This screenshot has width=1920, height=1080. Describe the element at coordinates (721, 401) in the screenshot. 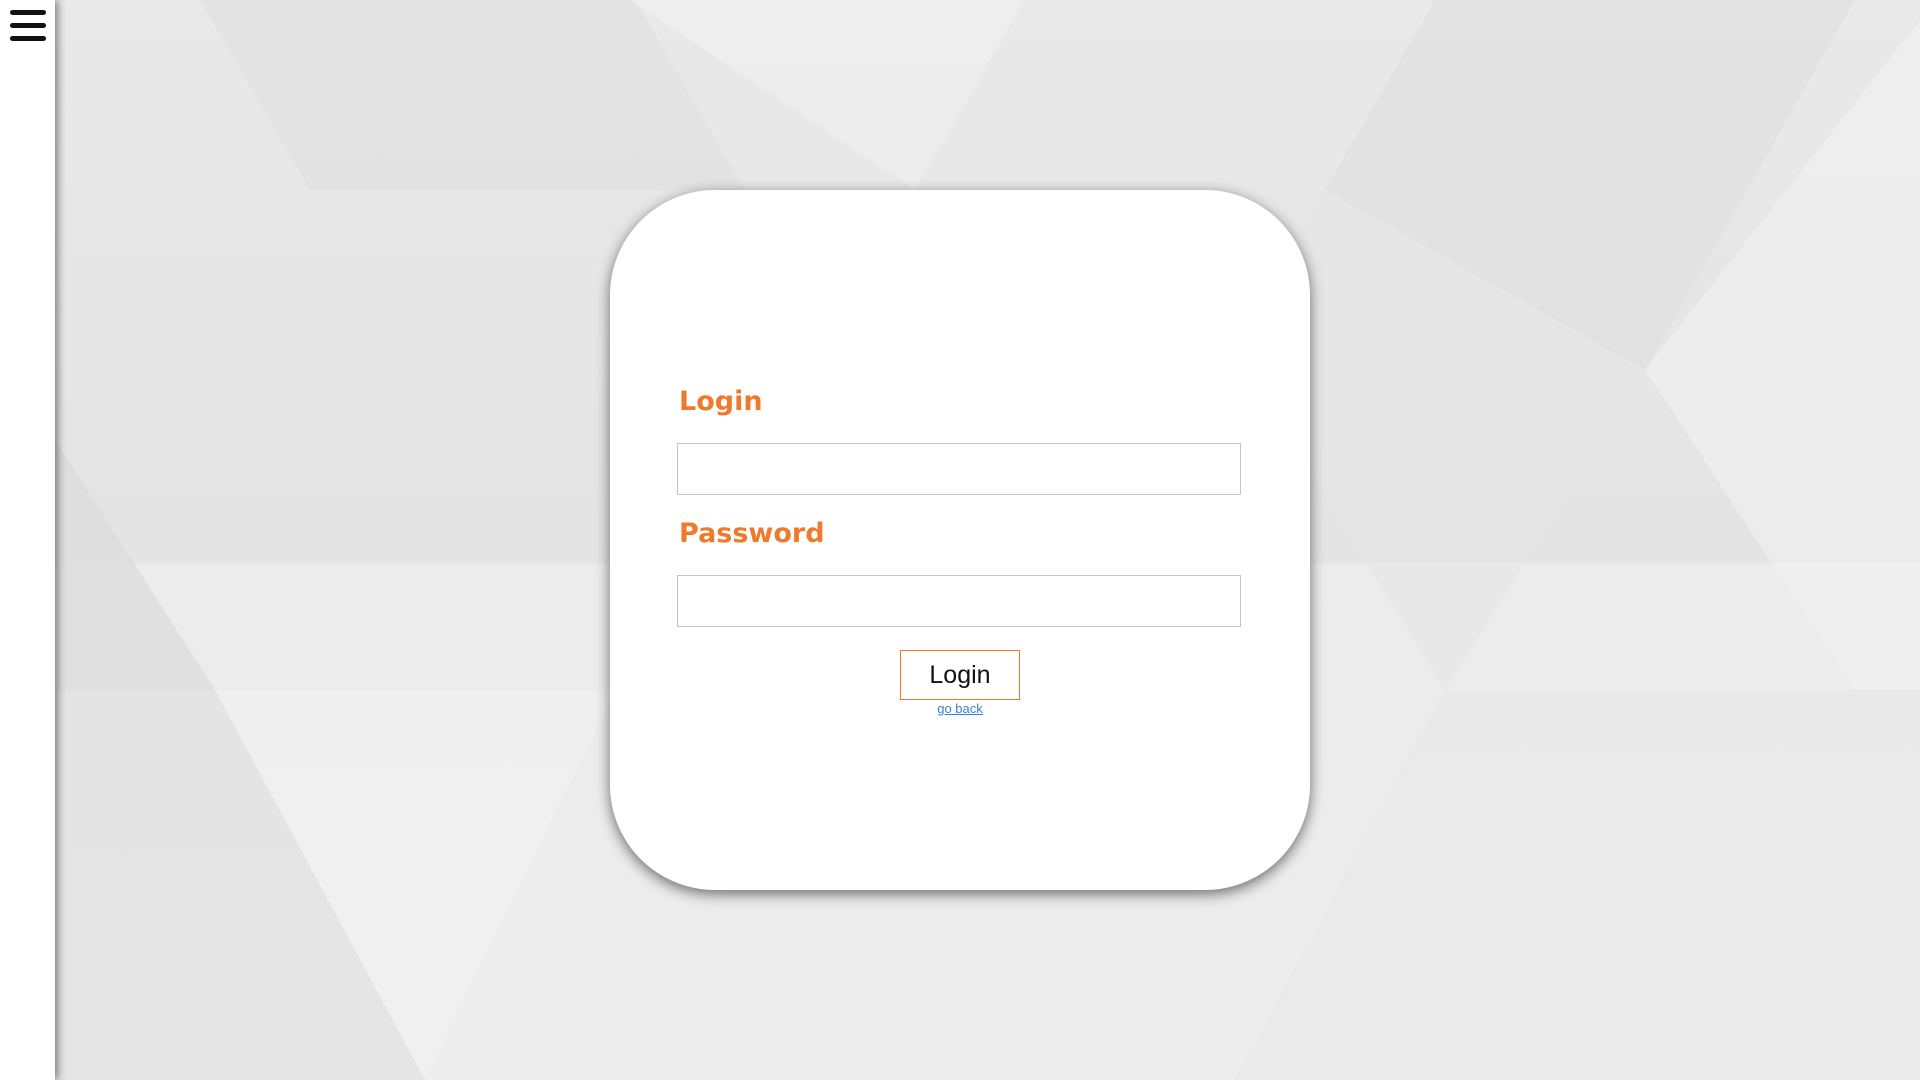

I see `login-label: Login` at that location.